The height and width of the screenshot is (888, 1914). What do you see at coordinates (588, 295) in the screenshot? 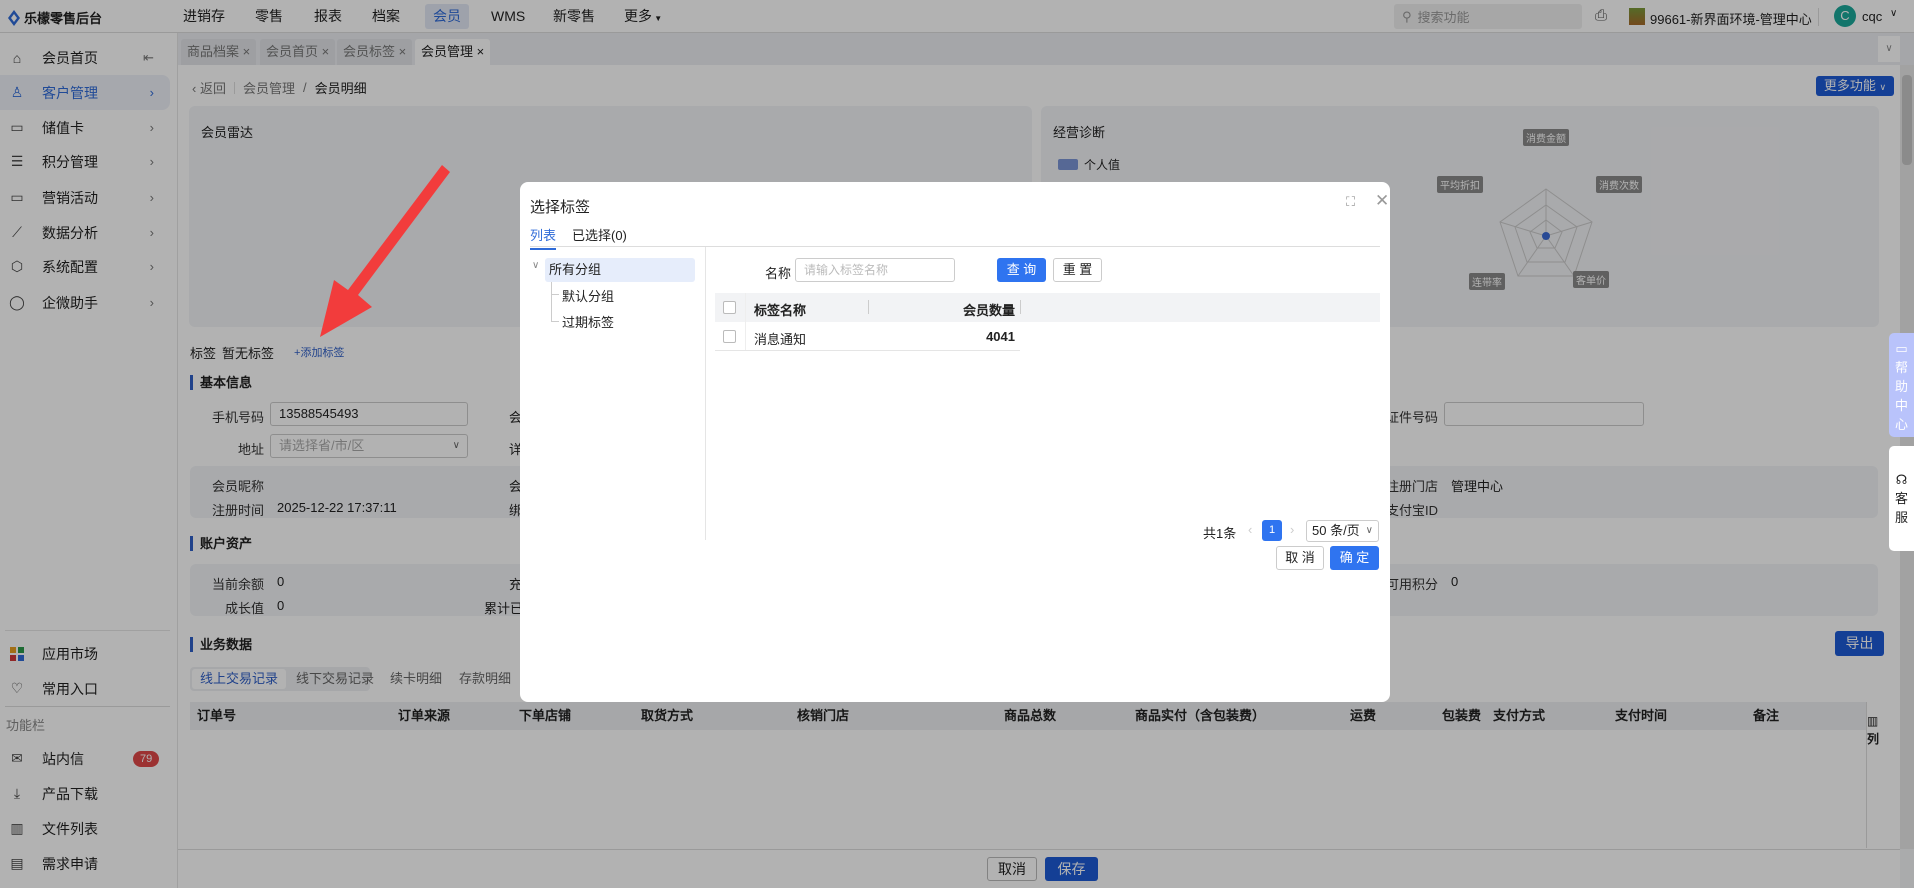
I see `tree-node: 默认分组` at bounding box center [588, 295].